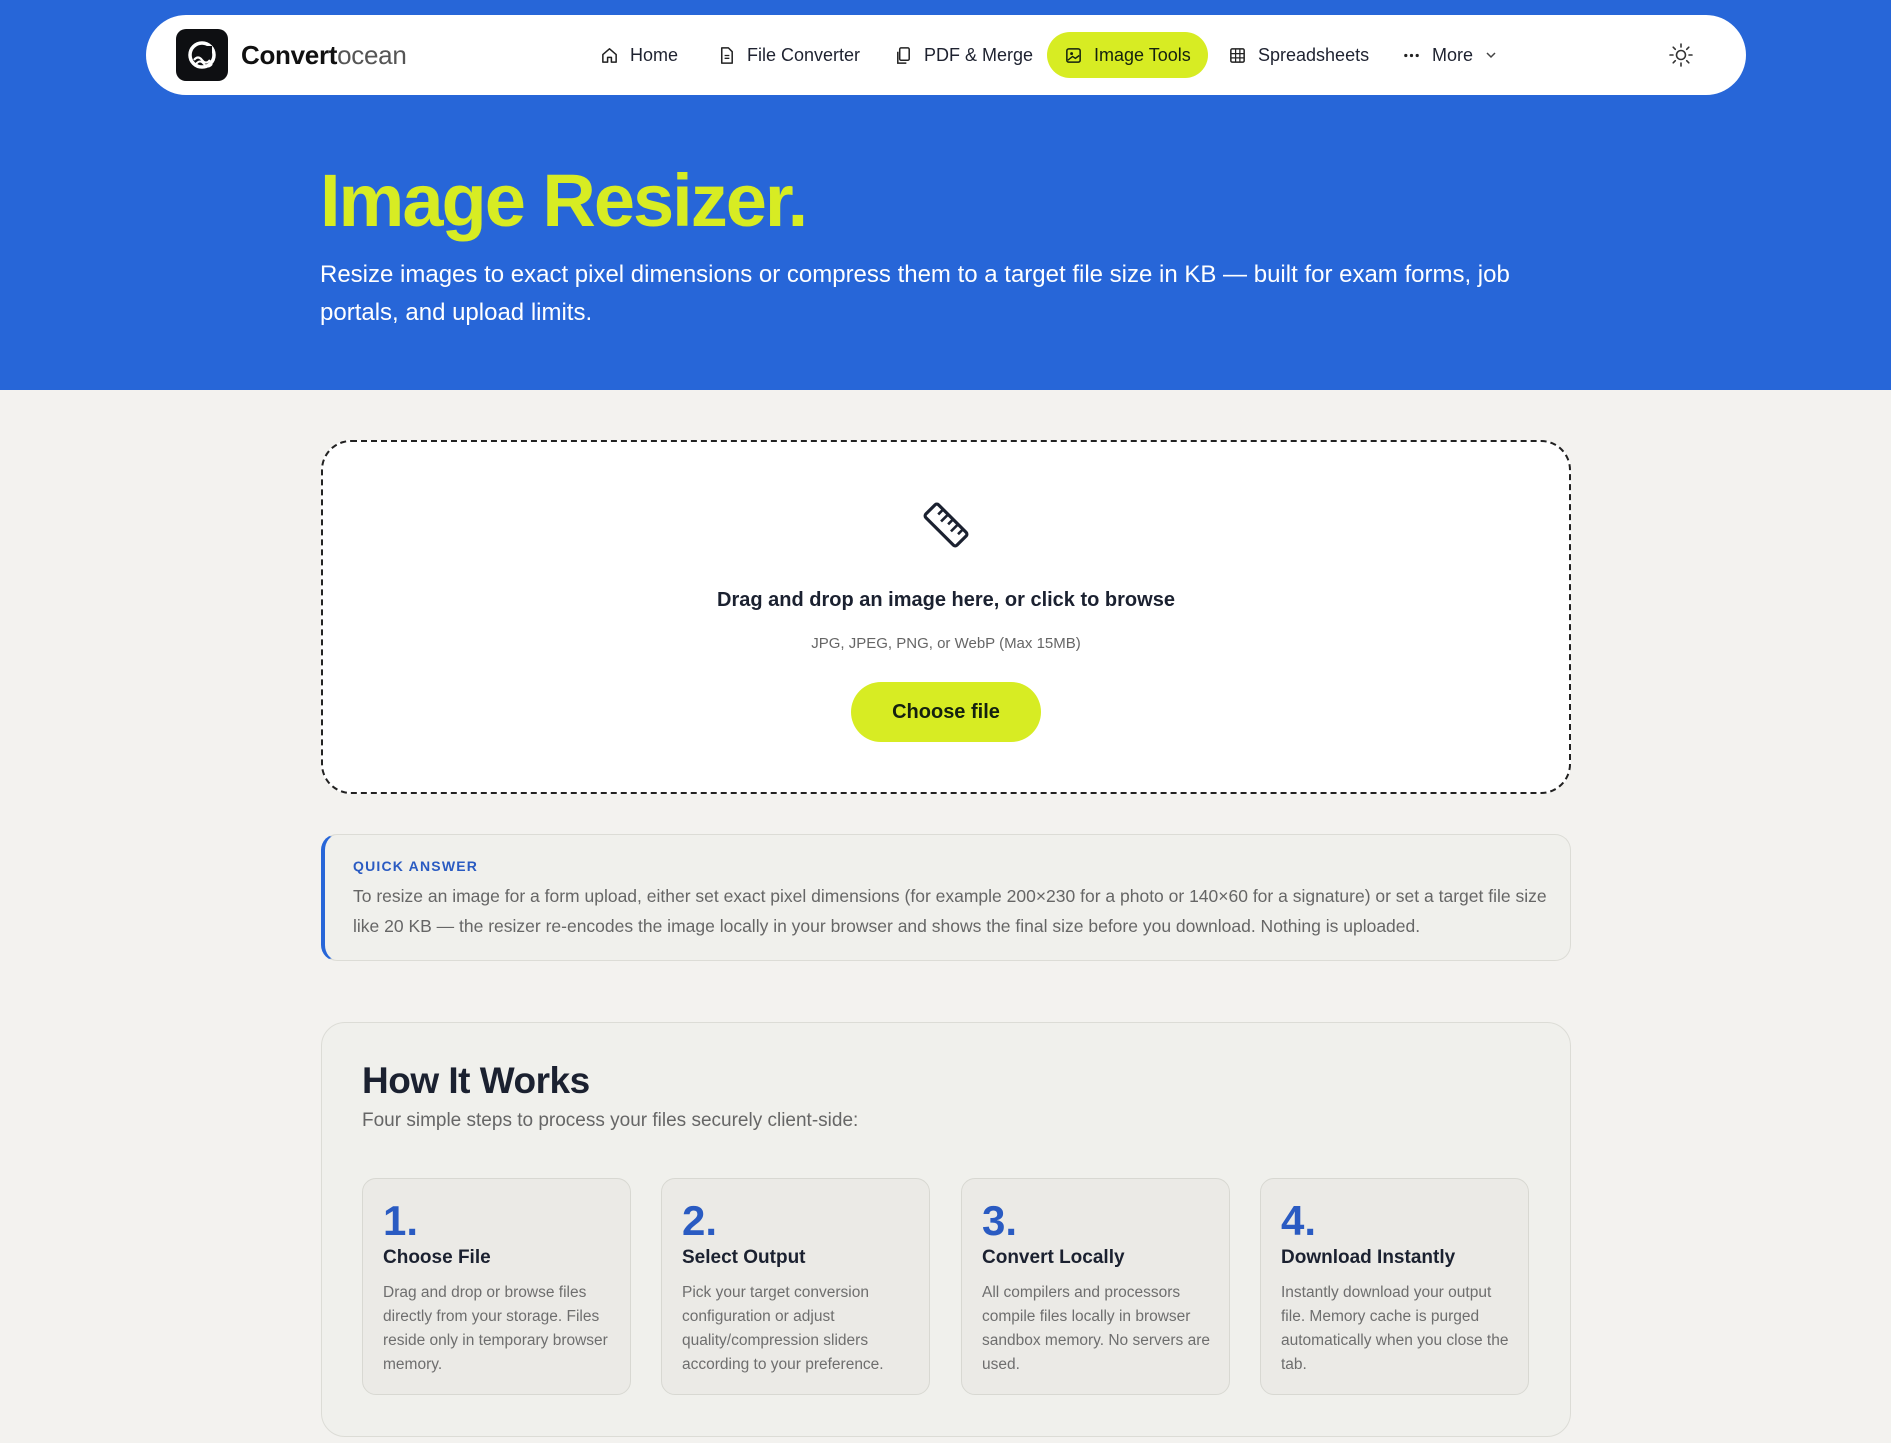 The height and width of the screenshot is (1443, 1891). I want to click on home-icon, so click(609, 55).